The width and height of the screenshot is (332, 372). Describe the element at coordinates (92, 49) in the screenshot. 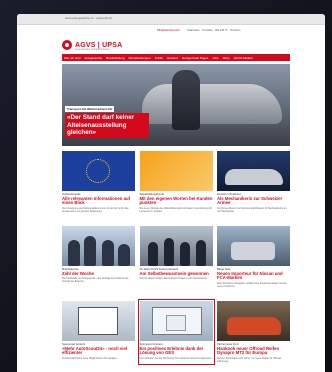

I see `logo-subtitle: Auto Gewerbe Verband Schweiz` at that location.